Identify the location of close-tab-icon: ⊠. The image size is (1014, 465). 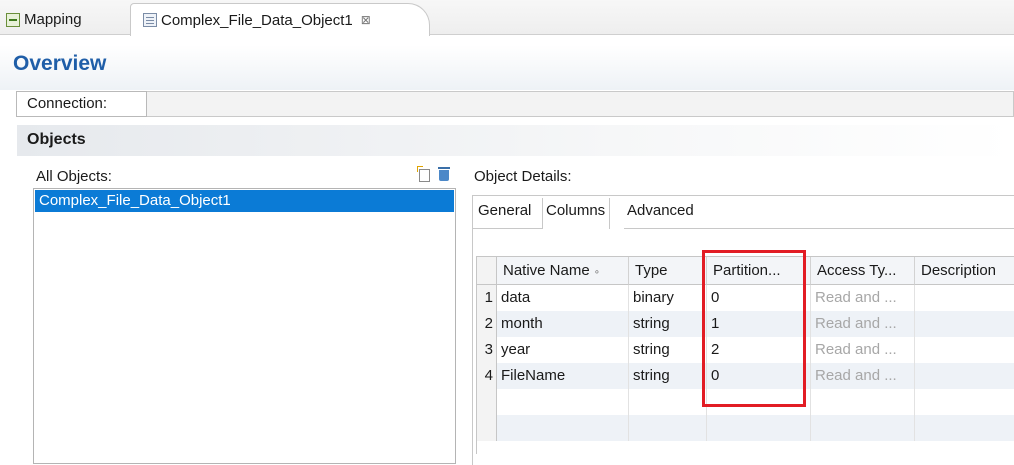
(366, 20).